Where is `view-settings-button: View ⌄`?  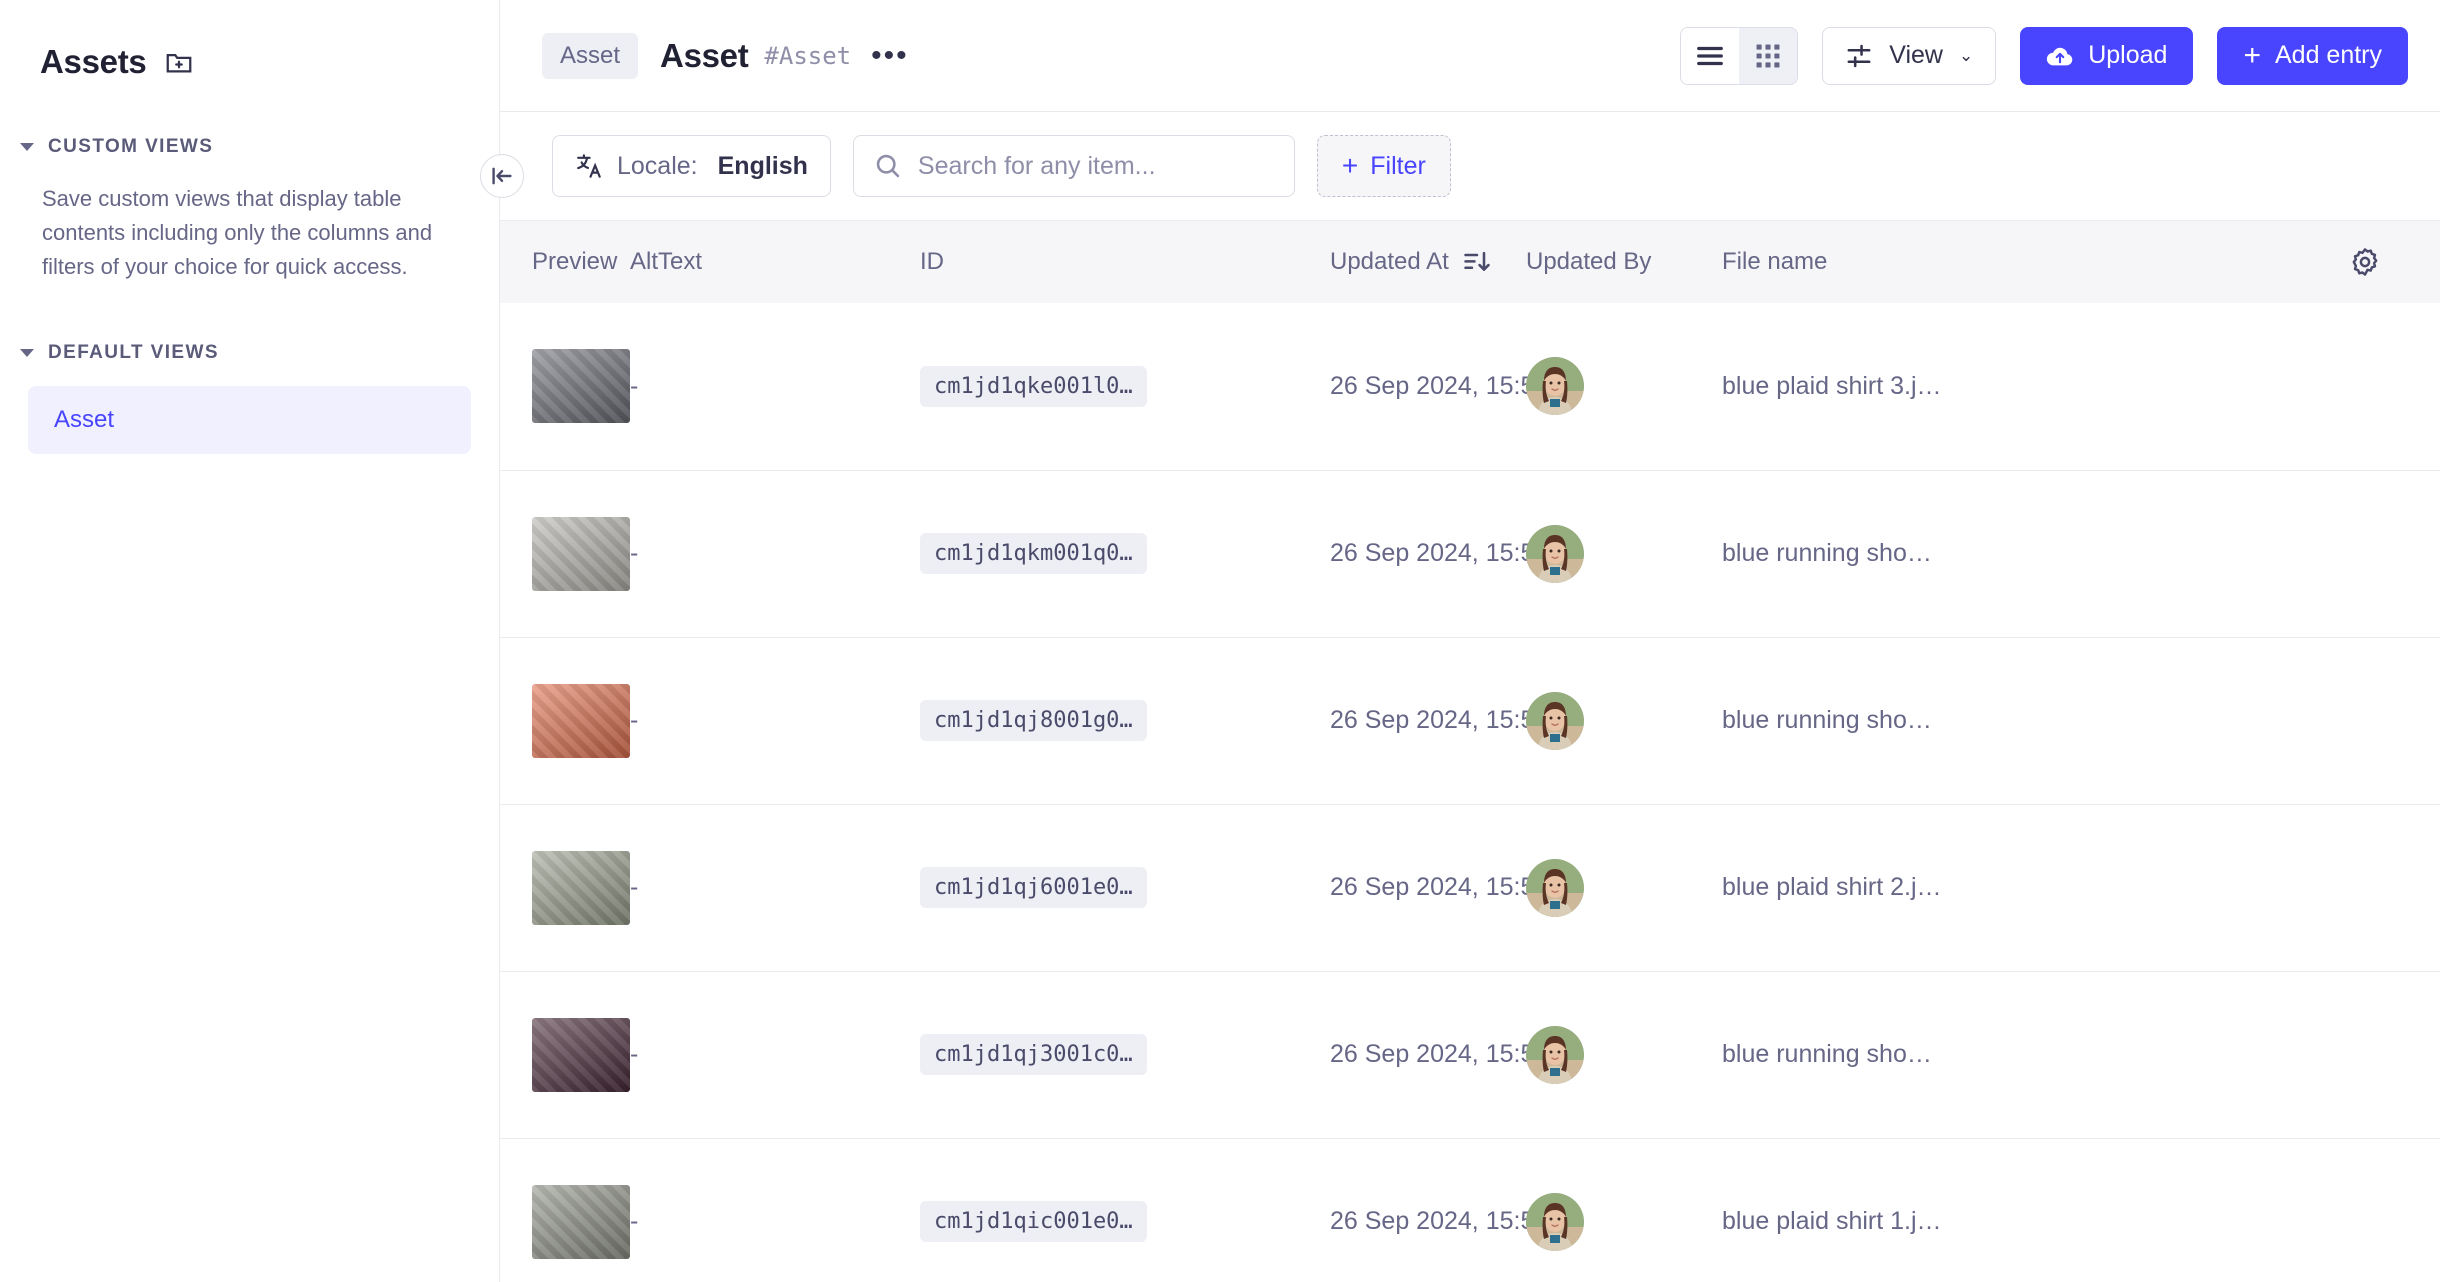
view-settings-button: View ⌄ is located at coordinates (1909, 55).